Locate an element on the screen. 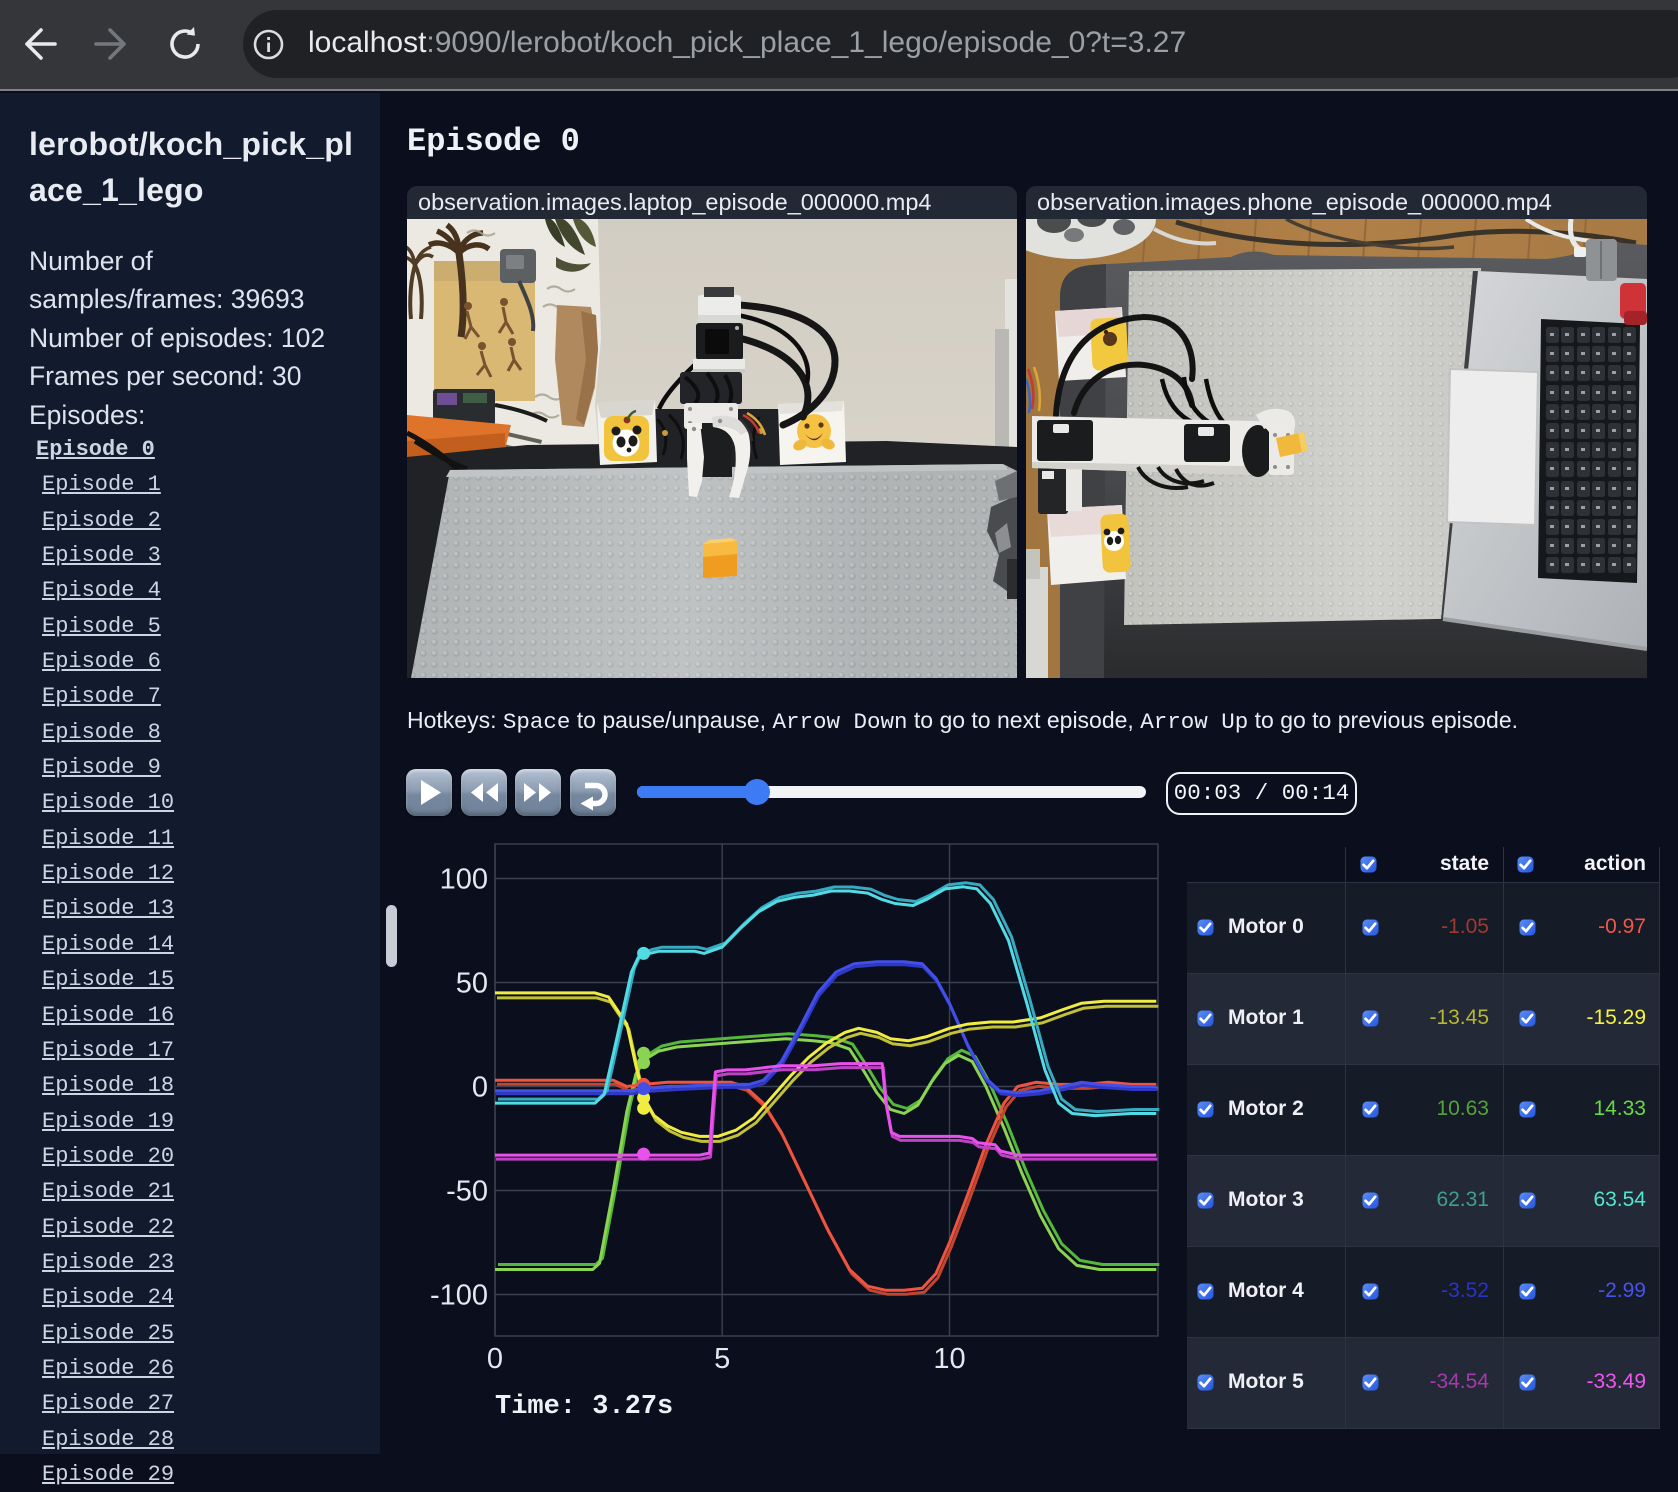 Image resolution: width=1678 pixels, height=1492 pixels. svg-text: -100 is located at coordinates (459, 1296).